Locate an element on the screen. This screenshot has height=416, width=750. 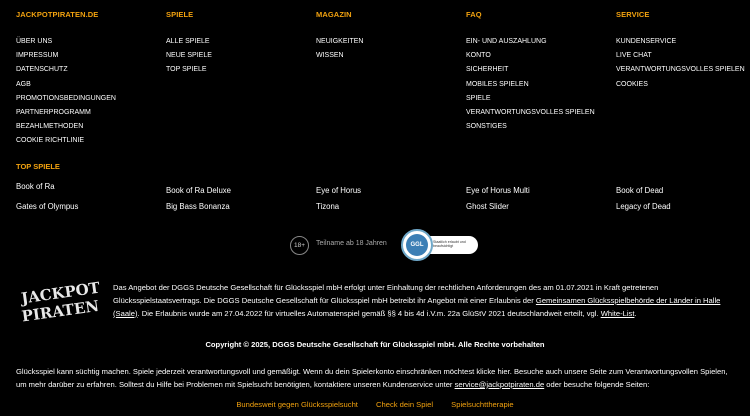
column-title: FAQ is located at coordinates (474, 14).